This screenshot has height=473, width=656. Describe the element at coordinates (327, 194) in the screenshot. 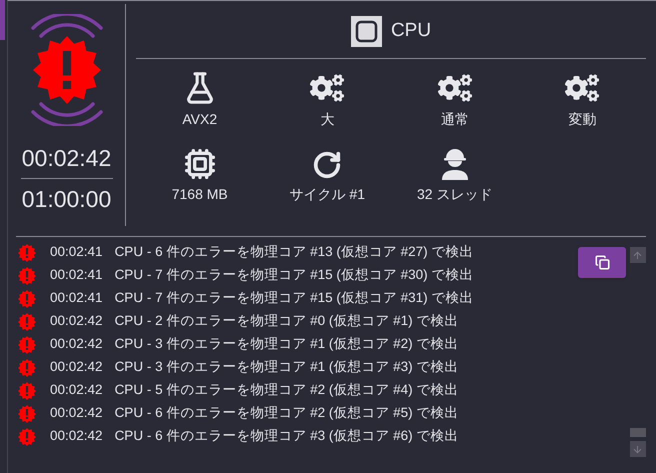

I see `stat-label: サイクル #1` at that location.